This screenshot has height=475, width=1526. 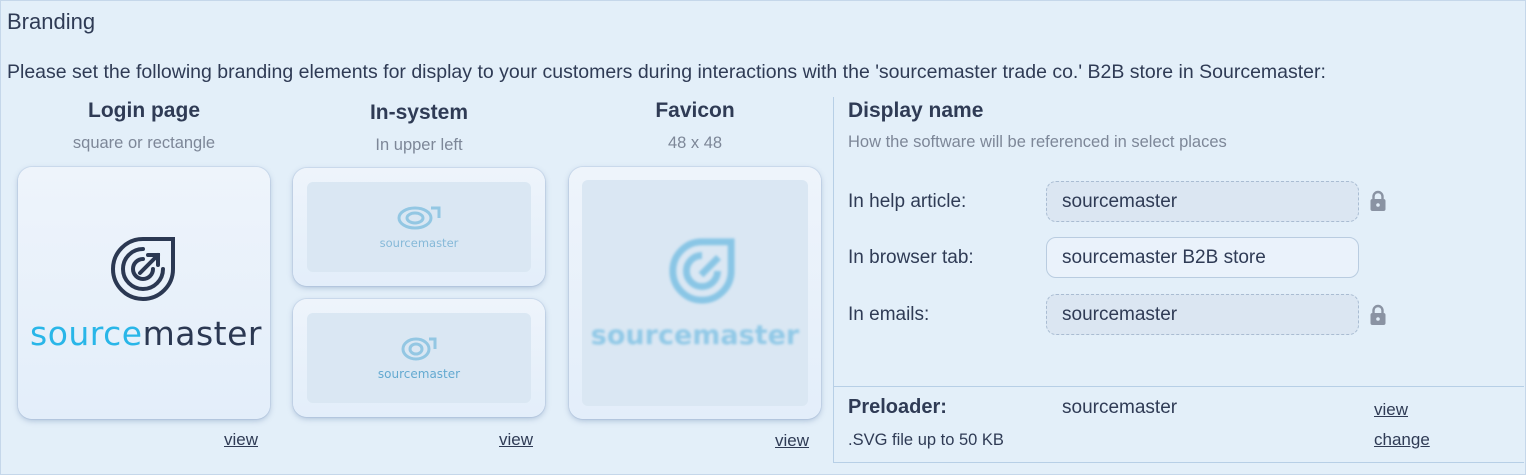 I want to click on insystem-logo-card-2: sourcemaster, so click(x=419, y=358).